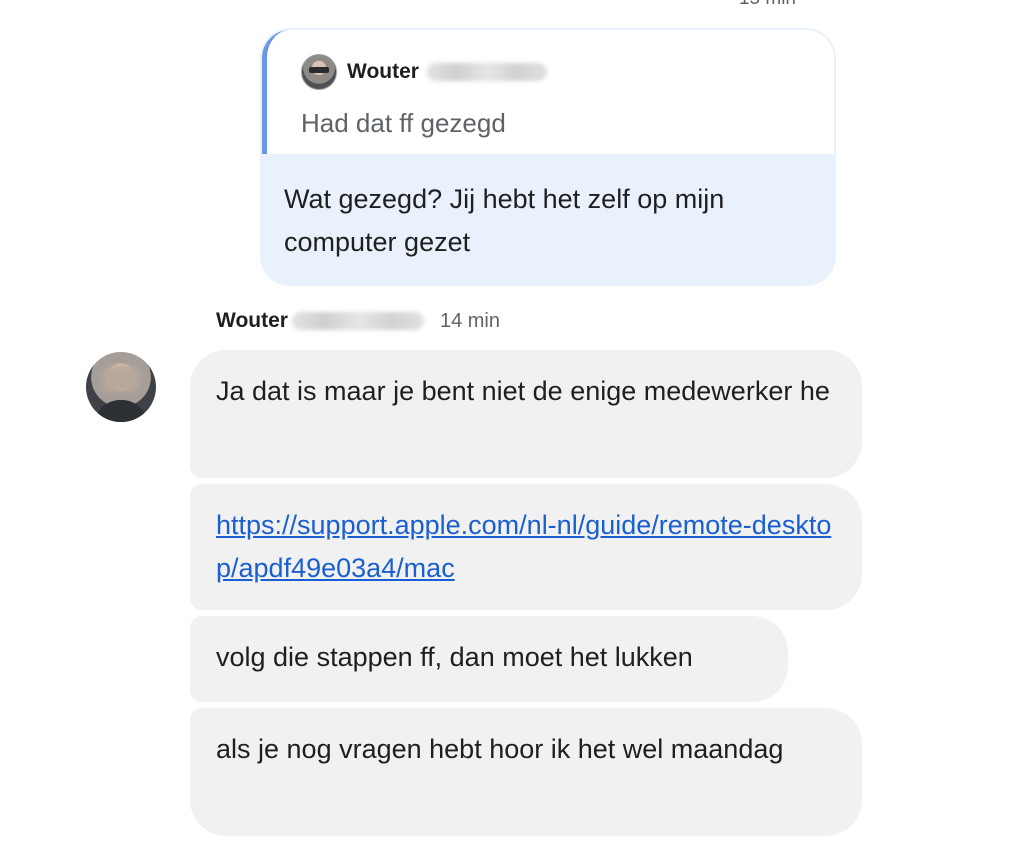 The image size is (1024, 850). I want to click on incoming-message-bubble: volg die stappen ff, dan moet het lukken, so click(489, 659).